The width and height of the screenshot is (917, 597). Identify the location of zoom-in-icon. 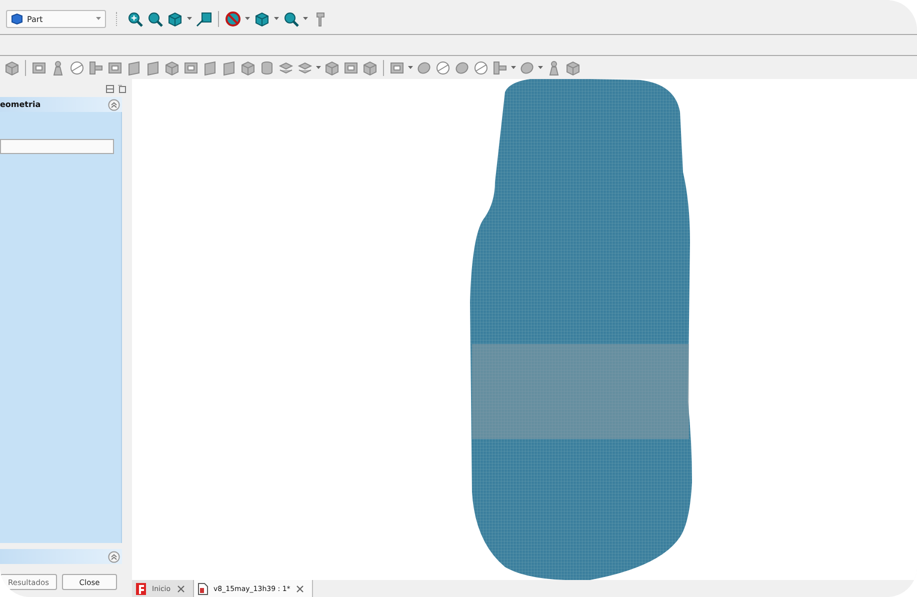
(135, 19).